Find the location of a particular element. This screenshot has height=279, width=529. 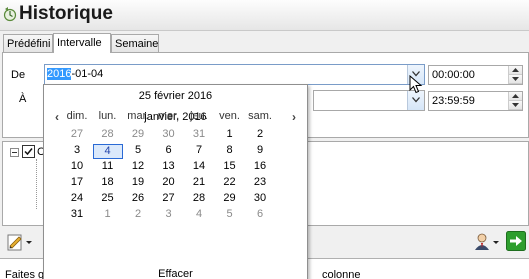

from-time-field: 00:00:00 is located at coordinates (475, 75).